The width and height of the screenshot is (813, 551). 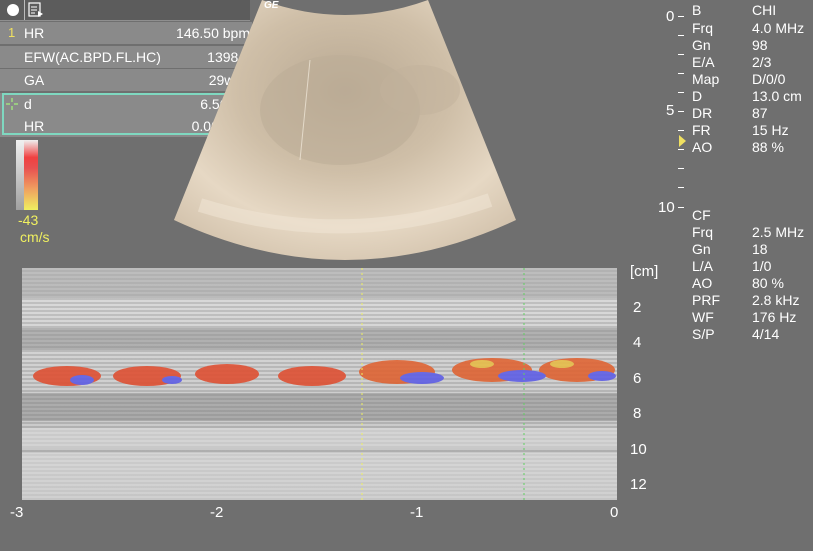 What do you see at coordinates (36, 10) in the screenshot?
I see `report-icon` at bounding box center [36, 10].